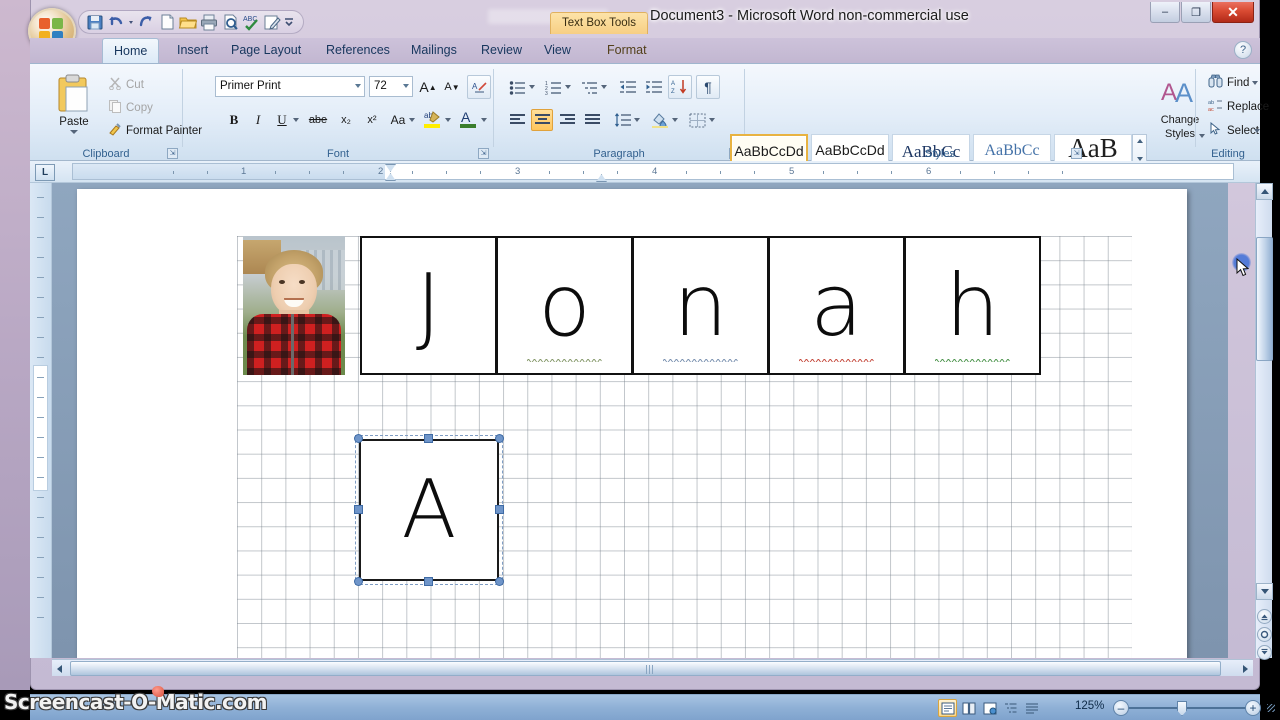 The image size is (1280, 720). Describe the element at coordinates (479, 87) in the screenshot. I see `clear-formatting-icon: A` at that location.